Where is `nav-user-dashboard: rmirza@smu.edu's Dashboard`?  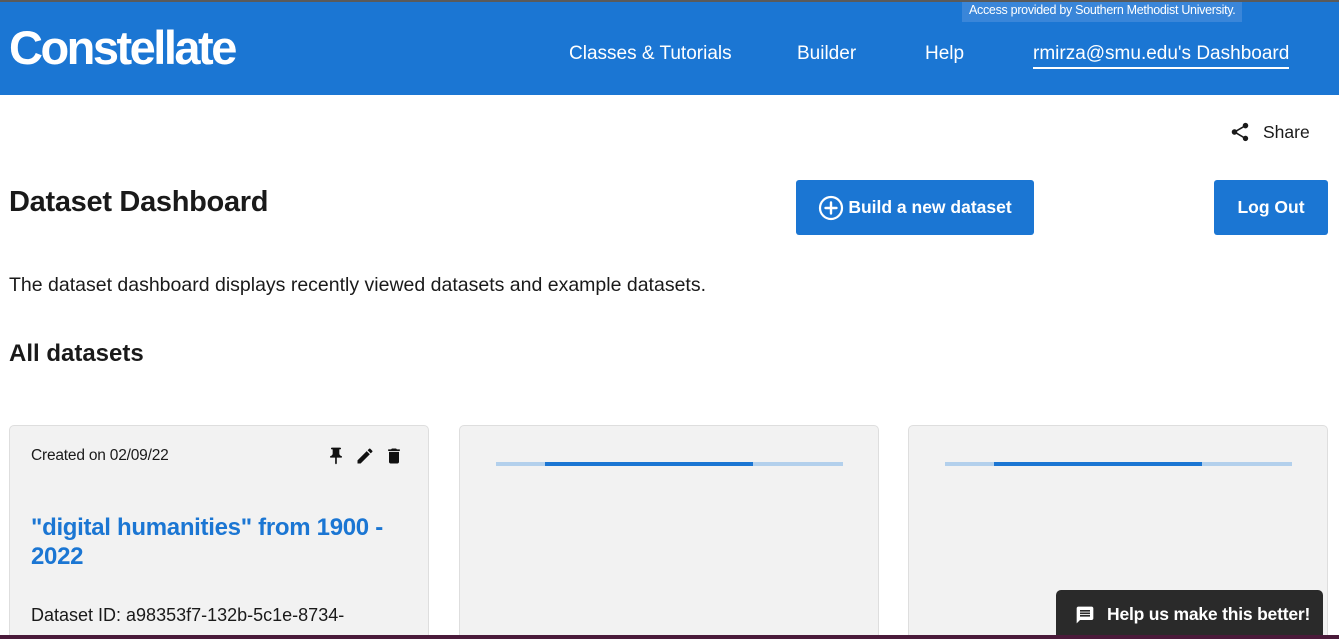 nav-user-dashboard: rmirza@smu.edu's Dashboard is located at coordinates (1161, 56).